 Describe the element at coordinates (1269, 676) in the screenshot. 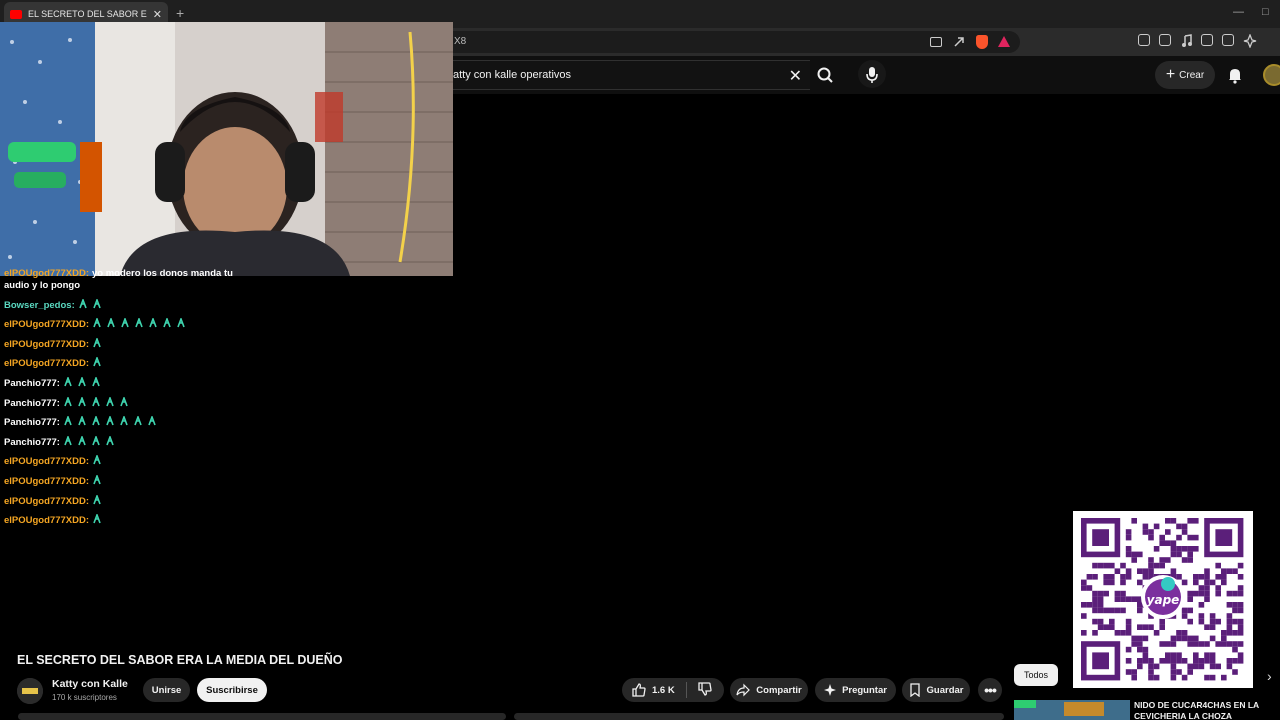

I see `chevron-right-icon: ›` at that location.